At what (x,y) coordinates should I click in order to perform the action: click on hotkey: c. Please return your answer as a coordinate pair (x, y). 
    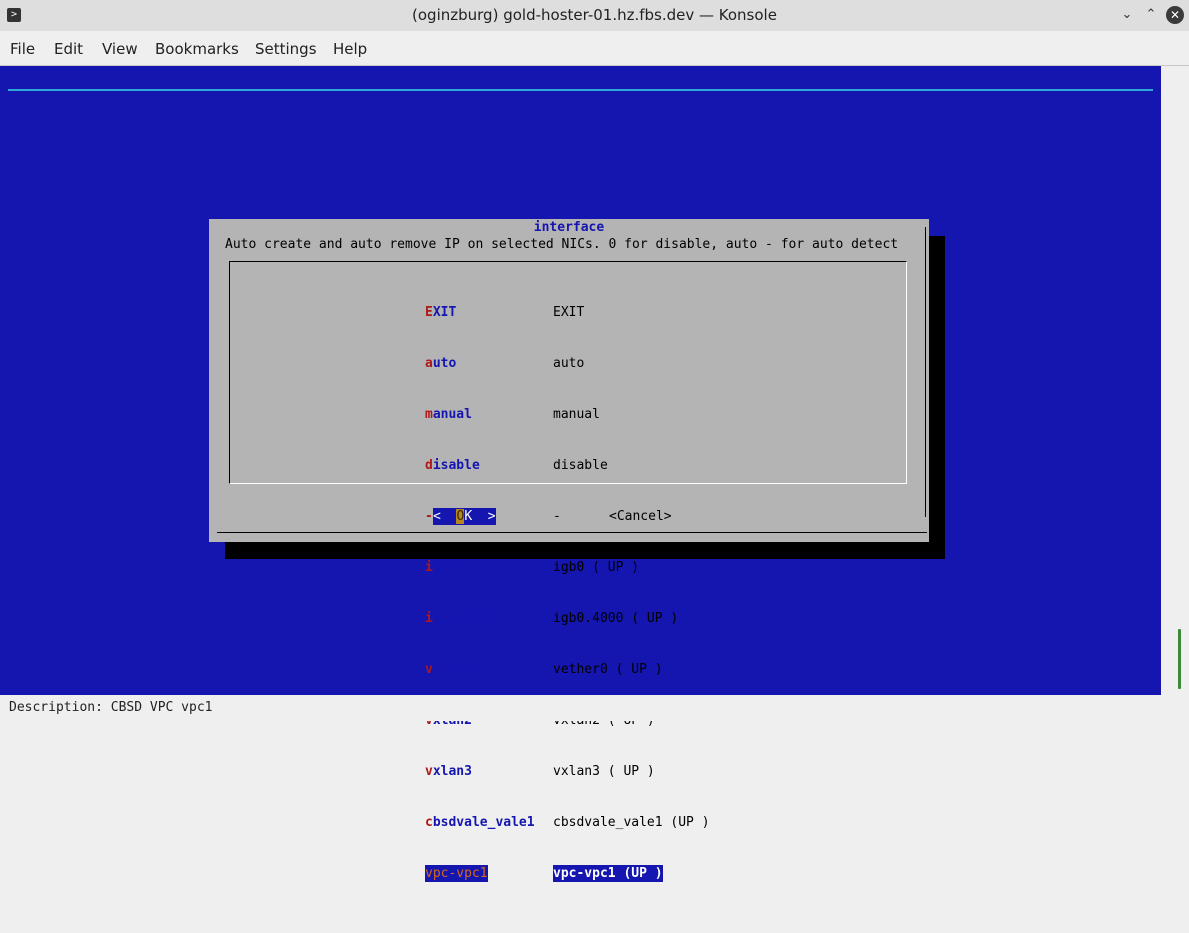
    Looking at the image, I should click on (429, 822).